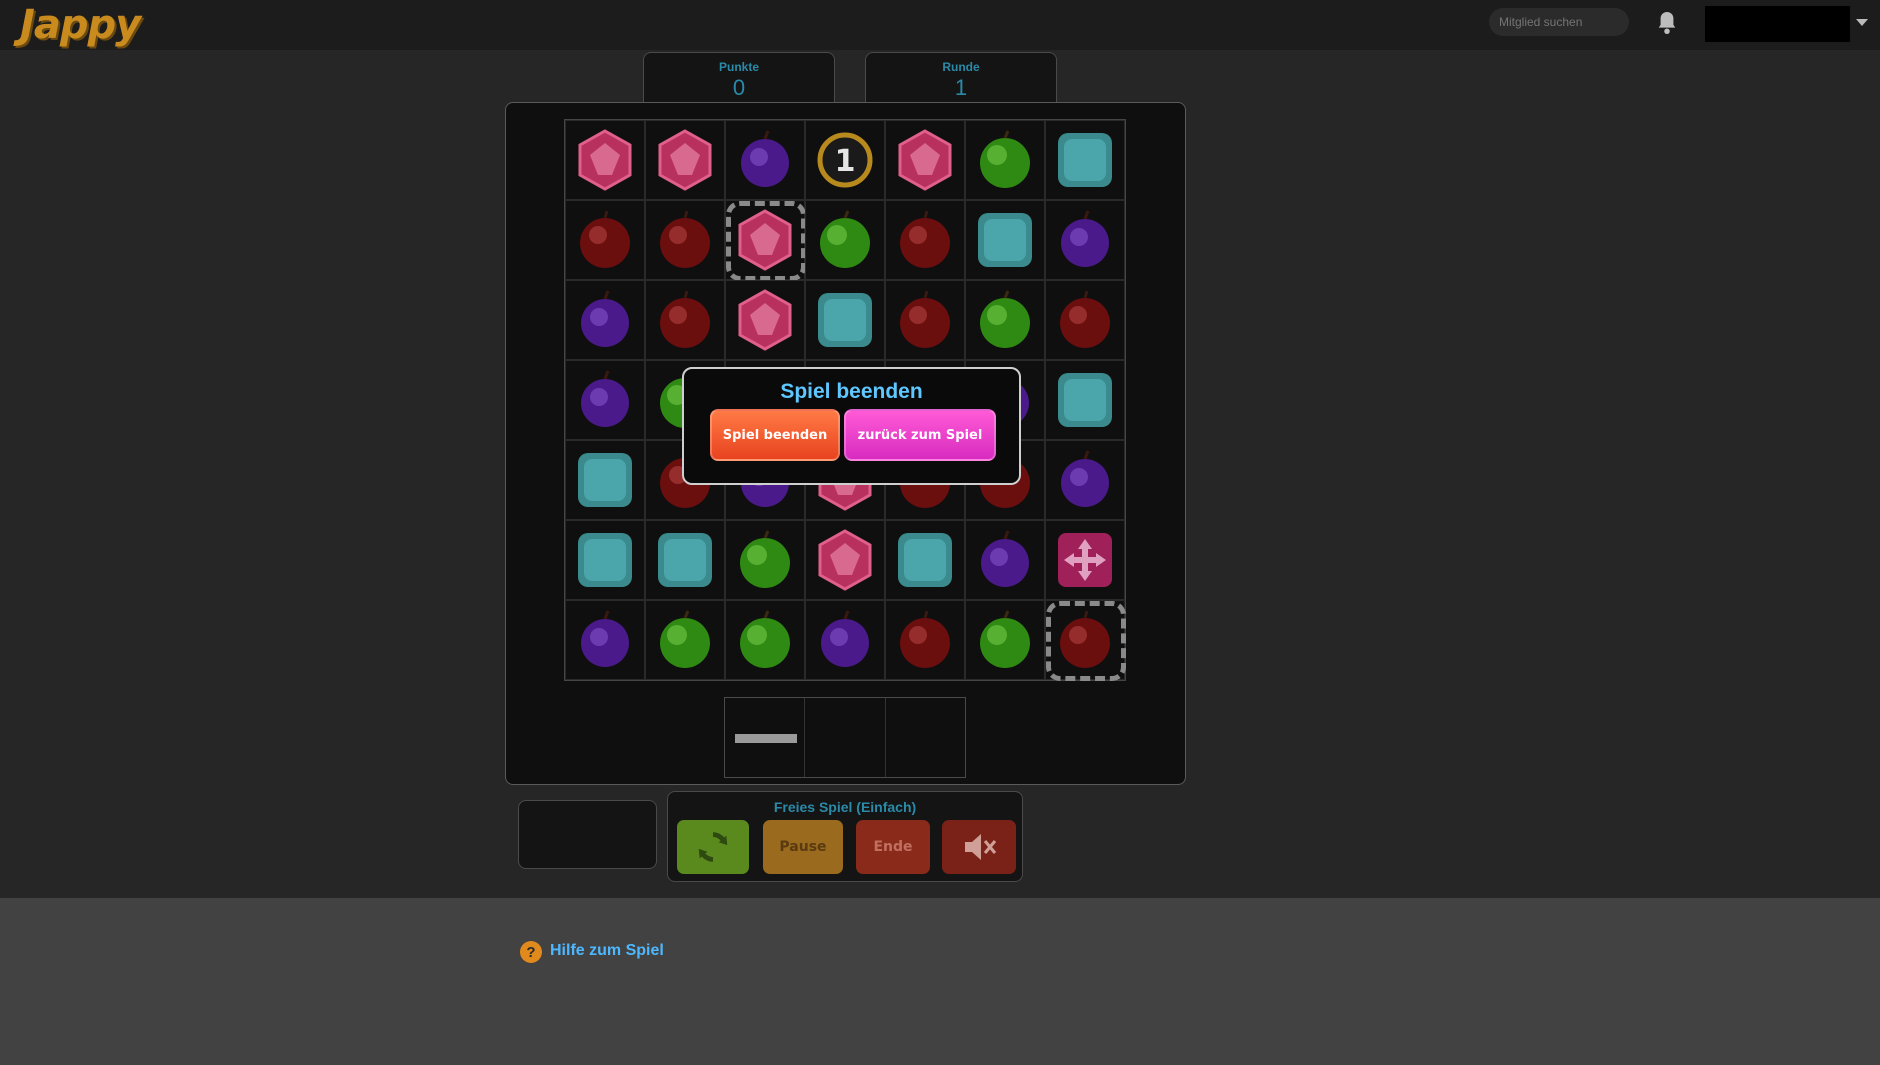 Image resolution: width=1880 pixels, height=1065 pixels. What do you see at coordinates (738, 67) in the screenshot?
I see `points-label: Punkte` at bounding box center [738, 67].